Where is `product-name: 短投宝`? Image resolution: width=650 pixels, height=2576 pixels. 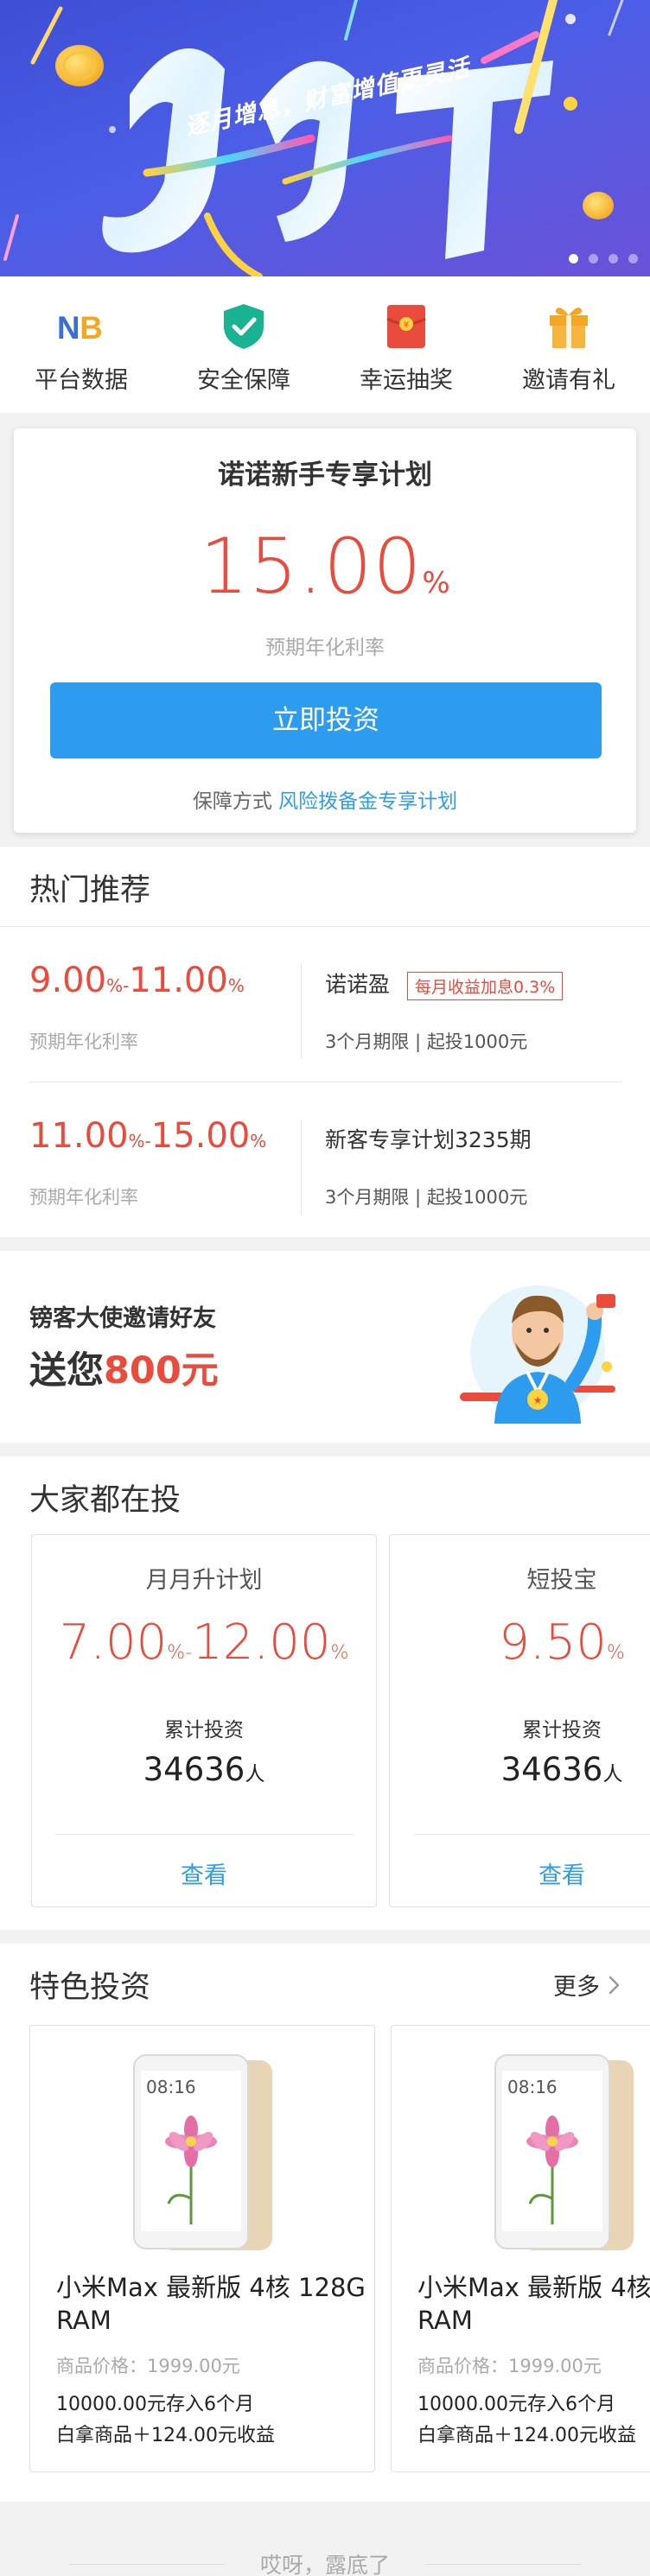 product-name: 短投宝 is located at coordinates (561, 1580).